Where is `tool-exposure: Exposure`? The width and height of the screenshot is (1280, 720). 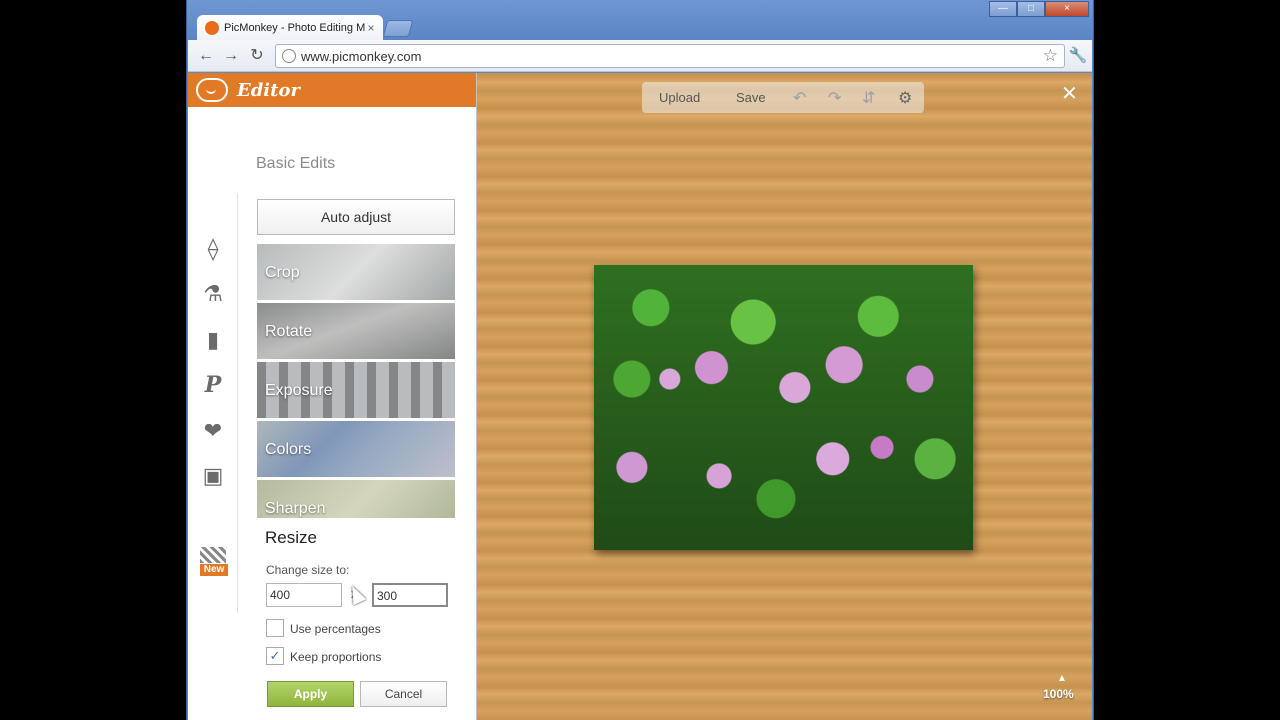 tool-exposure: Exposure is located at coordinates (356, 390).